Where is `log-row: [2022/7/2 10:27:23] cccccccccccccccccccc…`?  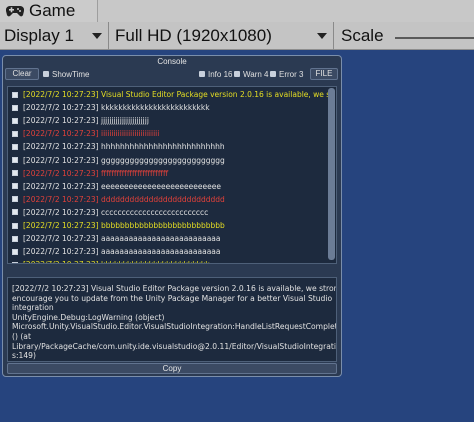
log-row: [2022/7/2 10:27:23] cccccccccccccccccccc… is located at coordinates (168, 212).